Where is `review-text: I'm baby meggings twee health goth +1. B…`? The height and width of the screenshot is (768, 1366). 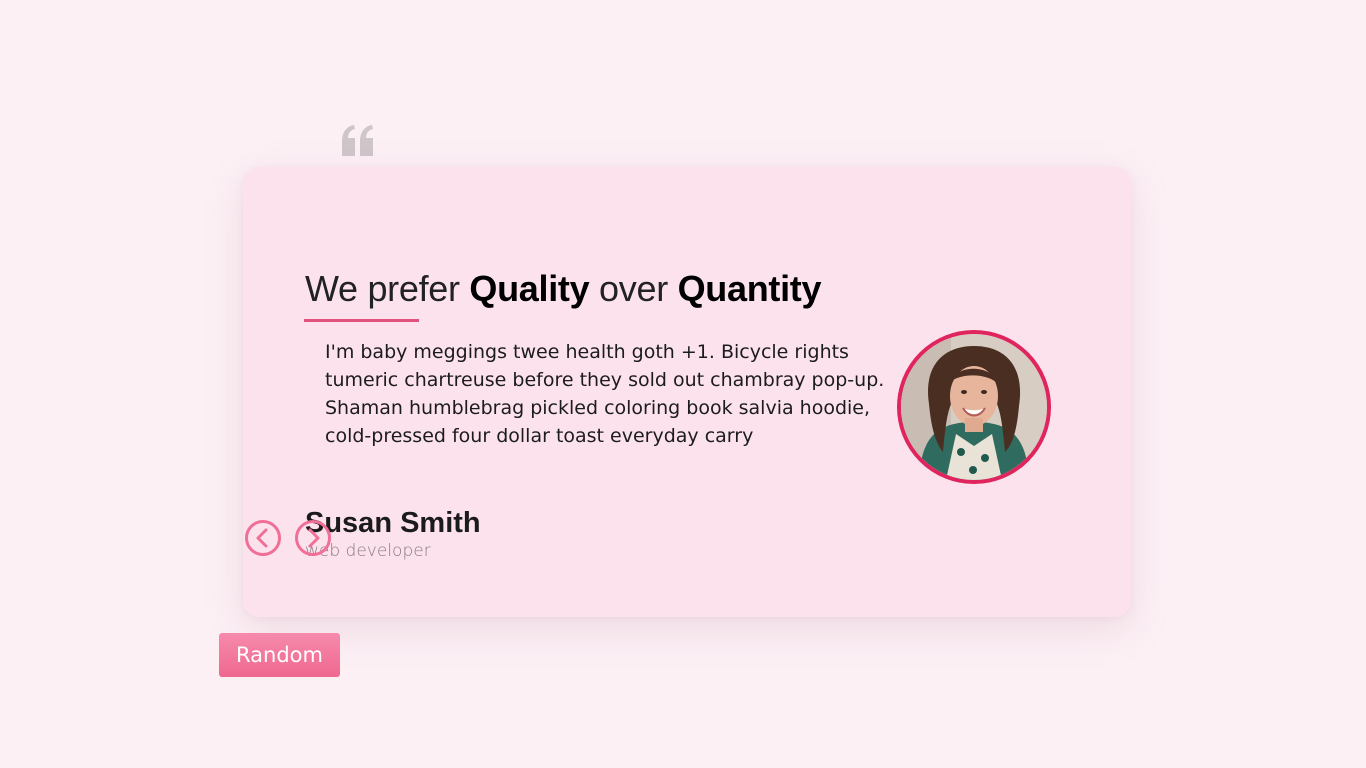 review-text: I'm baby meggings twee health goth +1. B… is located at coordinates (605, 394).